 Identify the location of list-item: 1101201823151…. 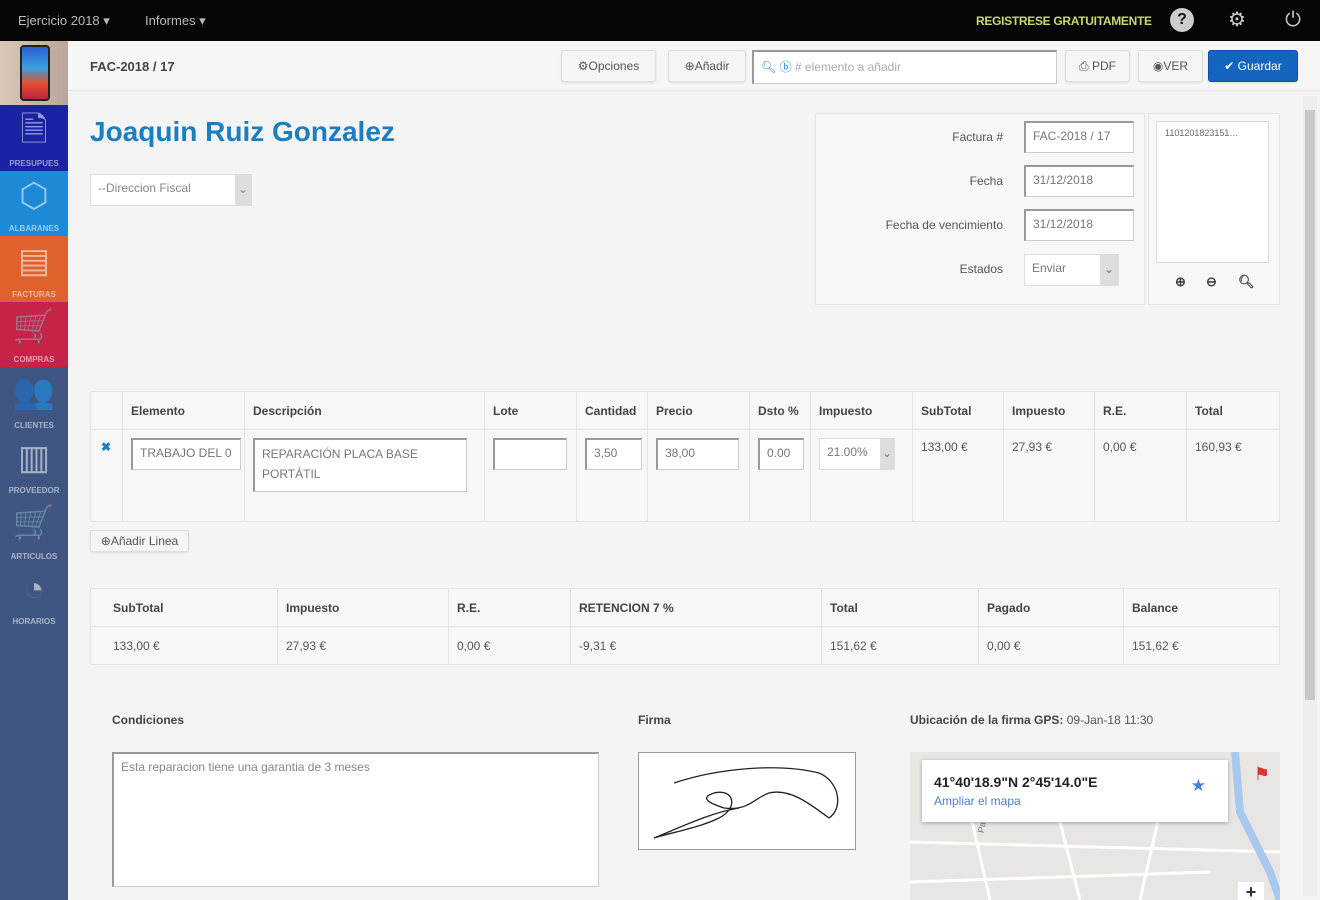
(1201, 133).